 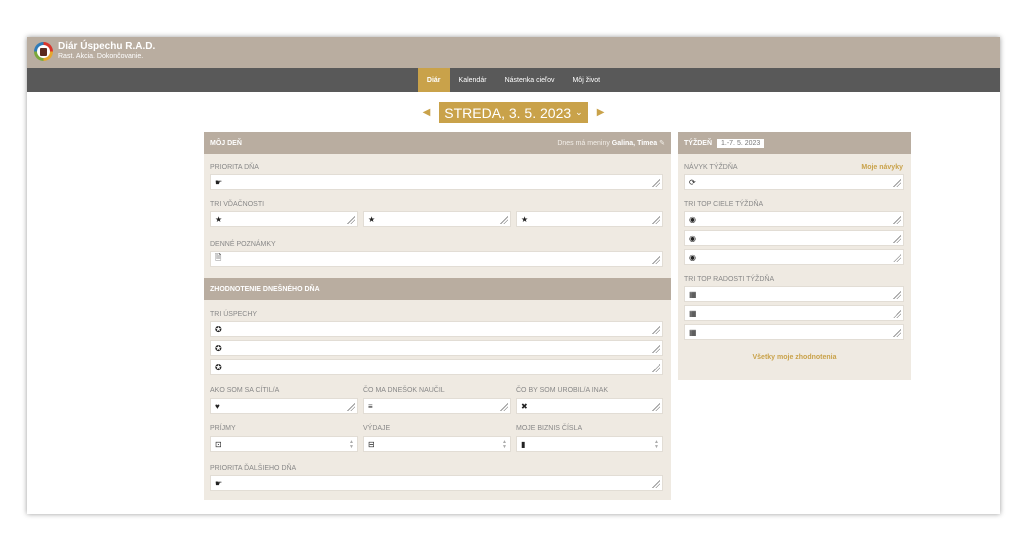 What do you see at coordinates (433, 80) in the screenshot?
I see `nav-item-diar: Diár` at bounding box center [433, 80].